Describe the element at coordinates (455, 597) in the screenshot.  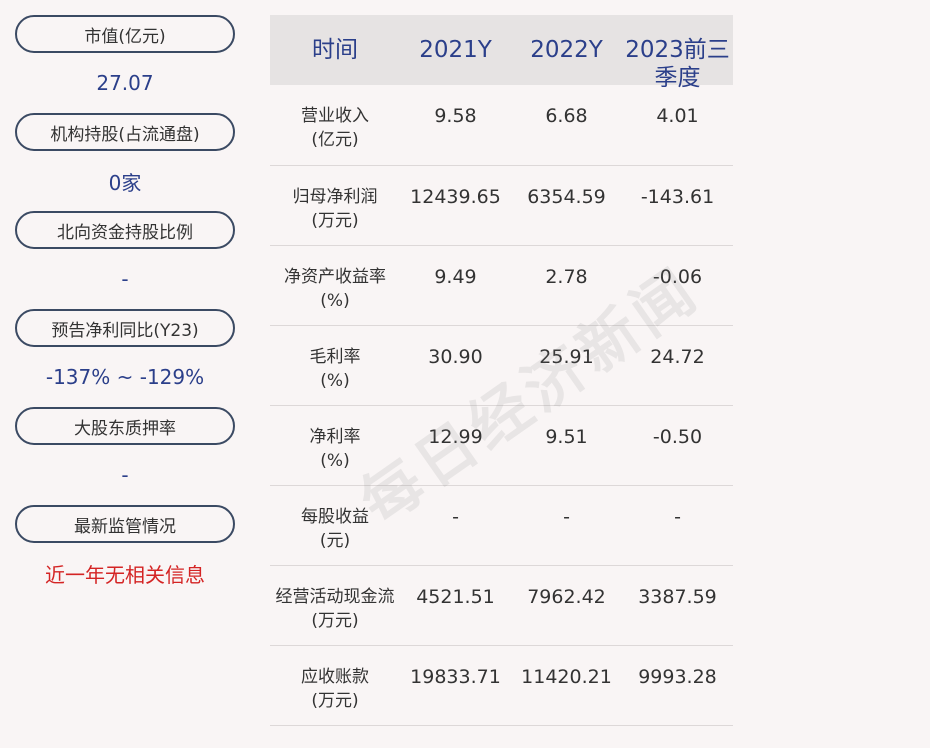
I see `row-value: 4521.51` at that location.